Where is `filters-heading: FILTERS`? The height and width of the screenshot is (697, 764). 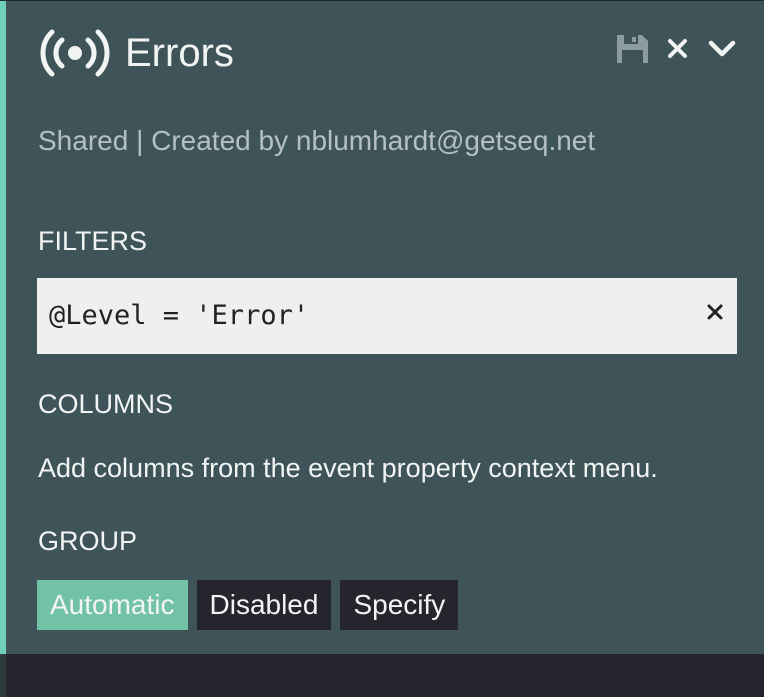 filters-heading: FILTERS is located at coordinates (93, 241).